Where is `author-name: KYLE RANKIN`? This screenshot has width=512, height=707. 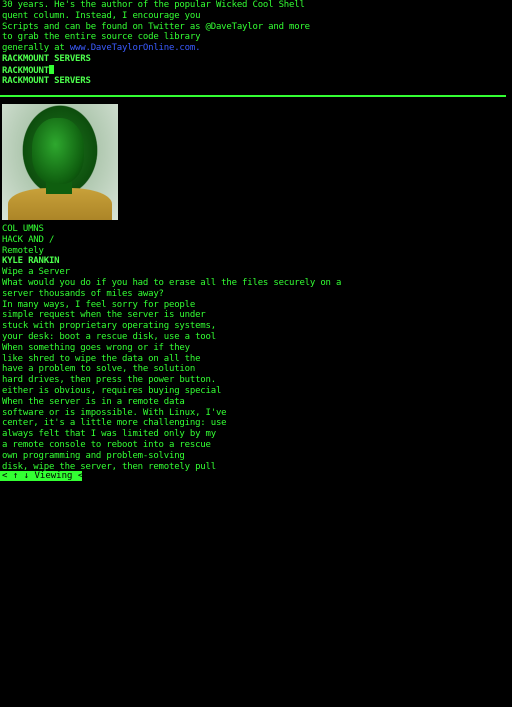
author-name: KYLE RANKIN is located at coordinates (31, 261).